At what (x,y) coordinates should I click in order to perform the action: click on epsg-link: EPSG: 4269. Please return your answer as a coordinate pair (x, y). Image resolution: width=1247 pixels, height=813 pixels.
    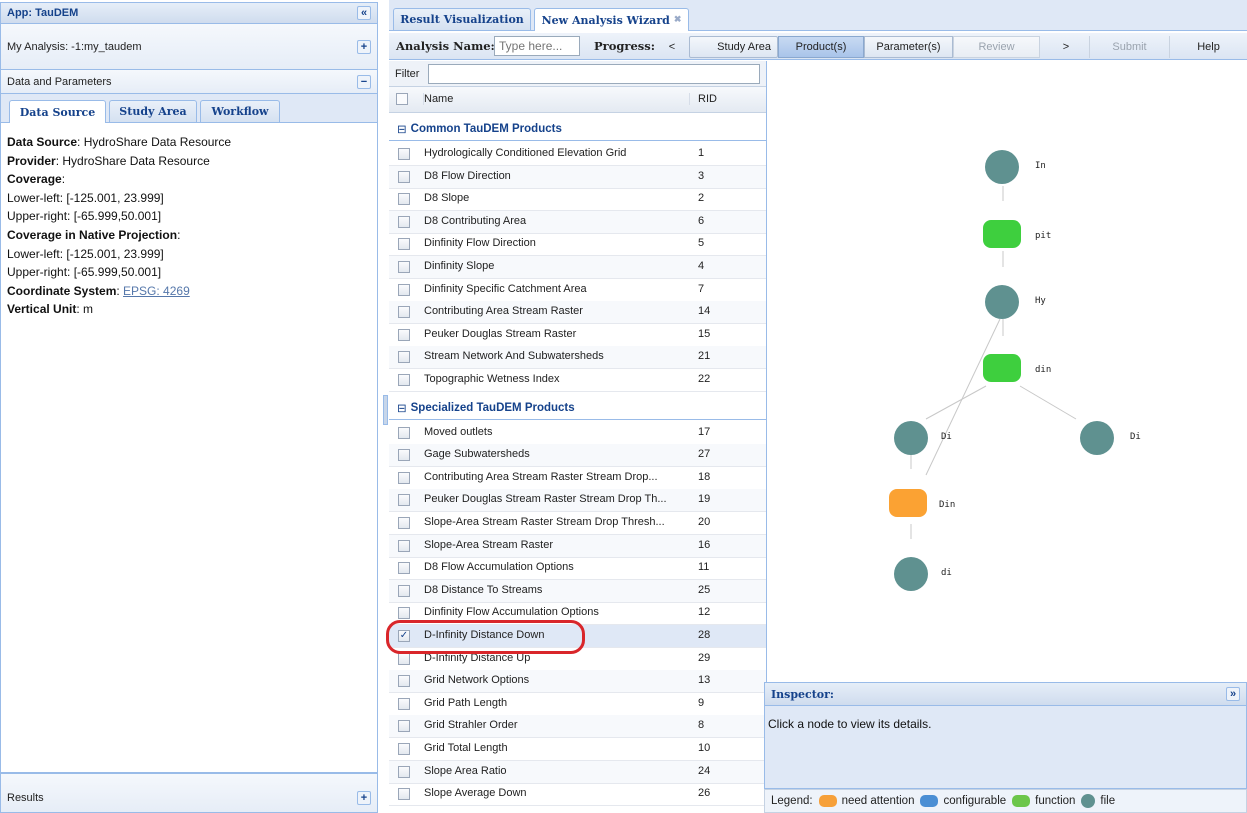
    Looking at the image, I should click on (156, 291).